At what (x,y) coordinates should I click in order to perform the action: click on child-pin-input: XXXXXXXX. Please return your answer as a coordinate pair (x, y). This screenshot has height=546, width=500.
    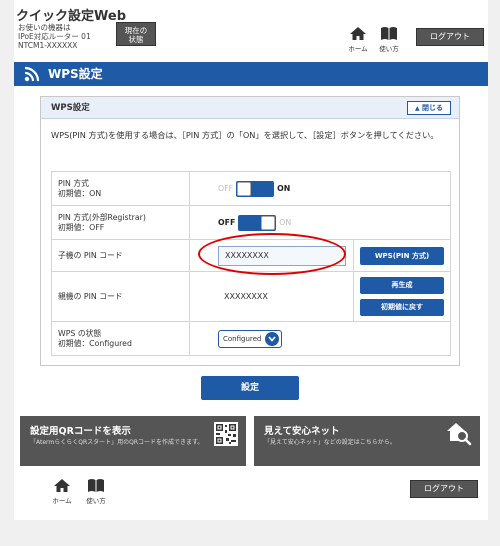
    Looking at the image, I should click on (282, 255).